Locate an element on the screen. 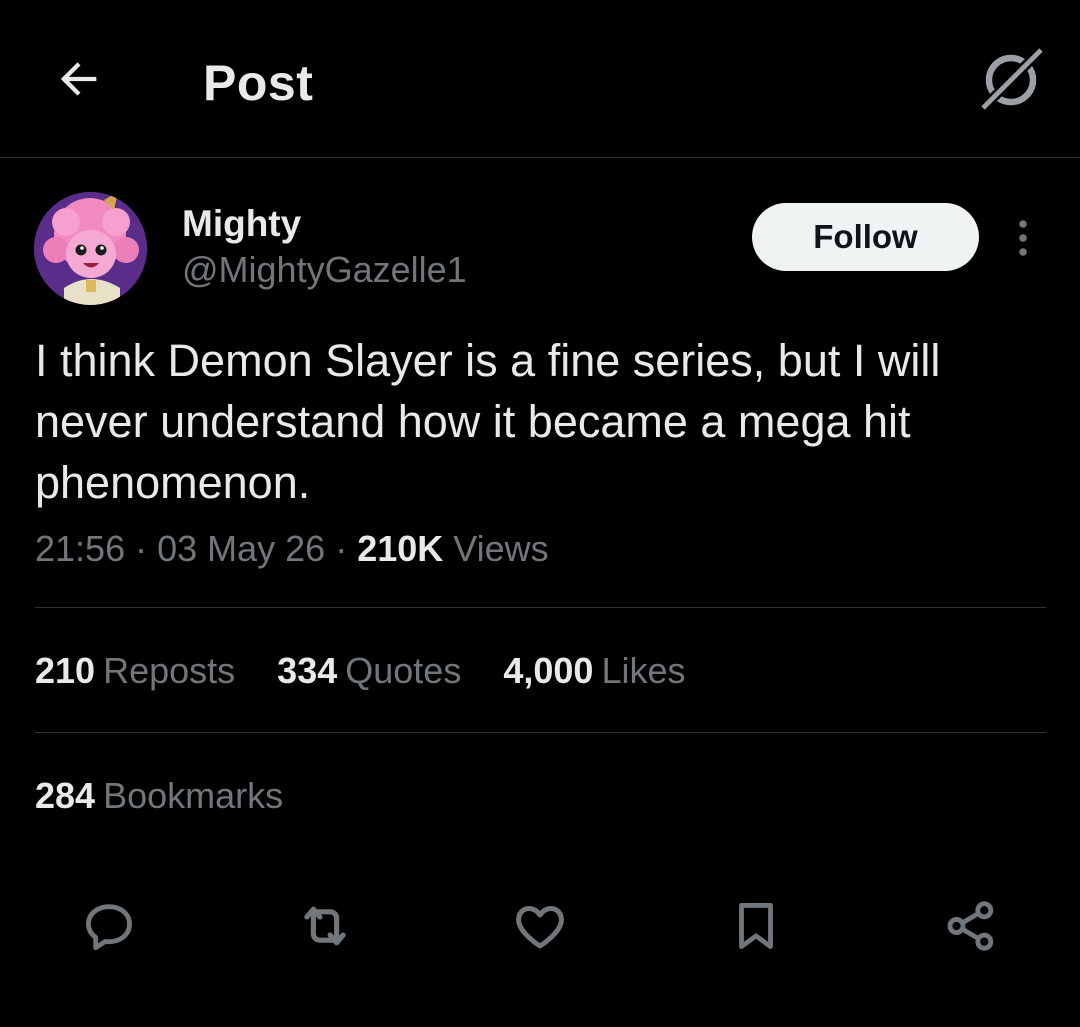  more-vertical-icon is located at coordinates (1023, 238).